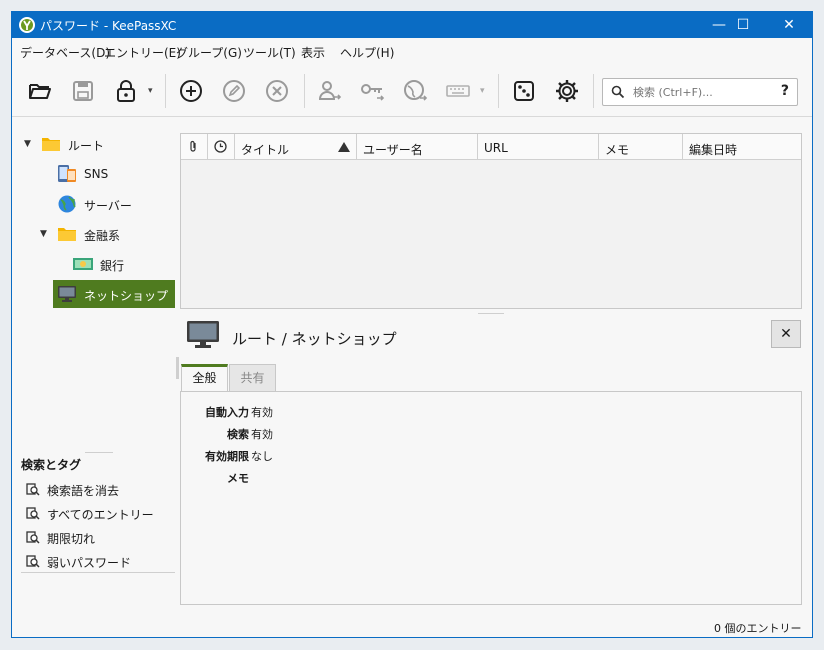 The image size is (824, 650). Describe the element at coordinates (142, 52) in the screenshot. I see `menu-entry: エントリー(E)` at that location.